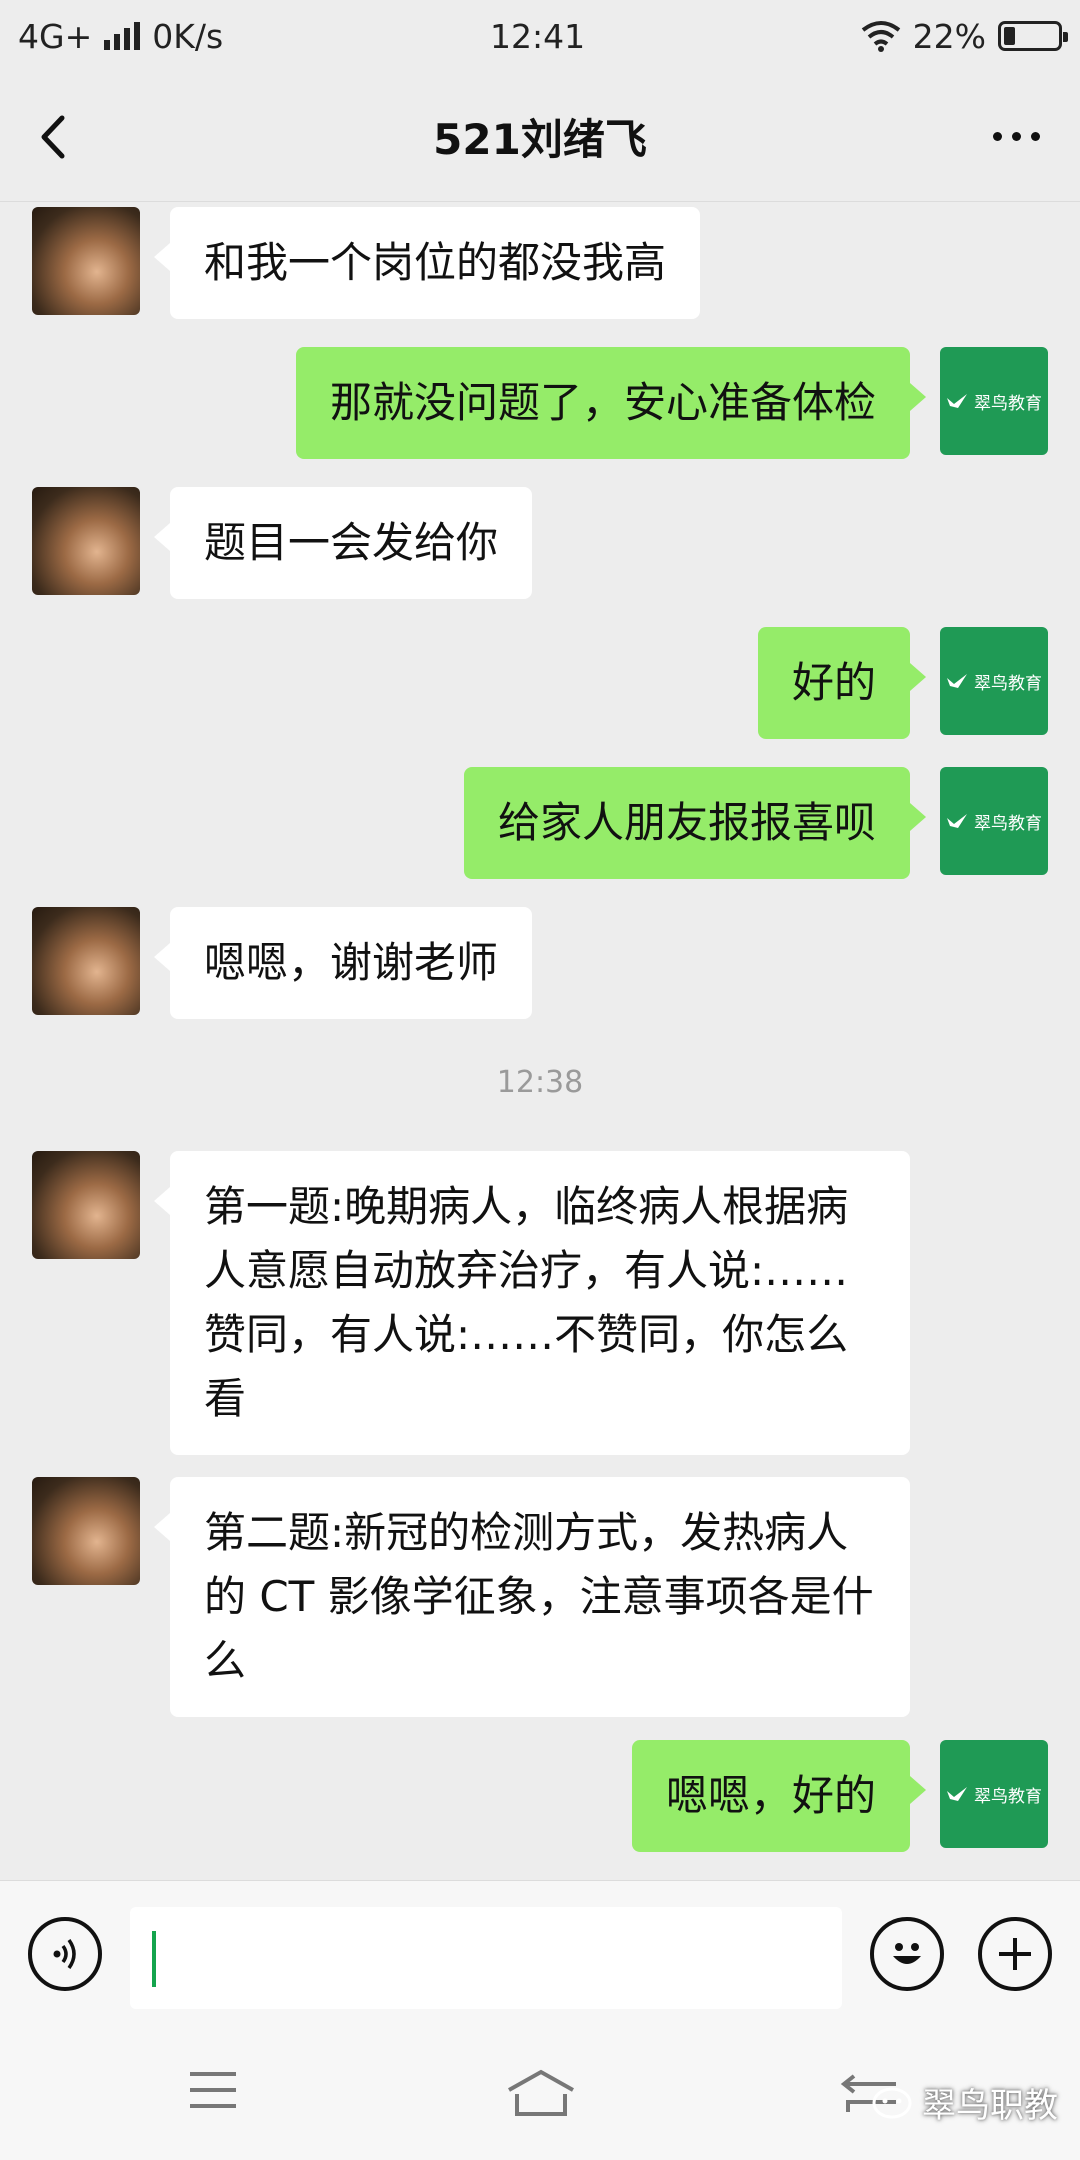  I want to click on signal-icon, so click(122, 36).